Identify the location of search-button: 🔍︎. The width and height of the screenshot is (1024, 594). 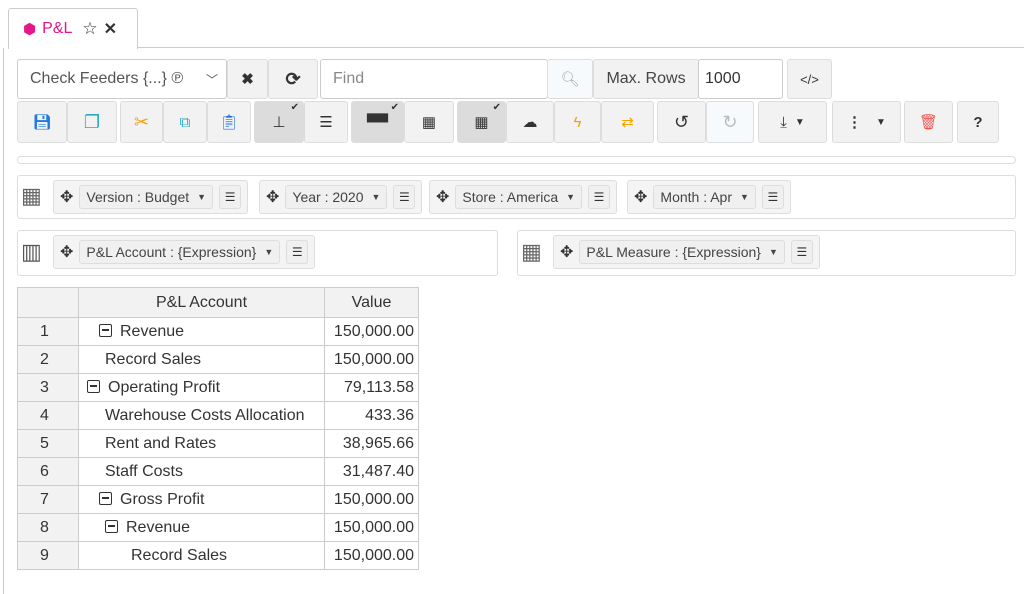
(570, 79).